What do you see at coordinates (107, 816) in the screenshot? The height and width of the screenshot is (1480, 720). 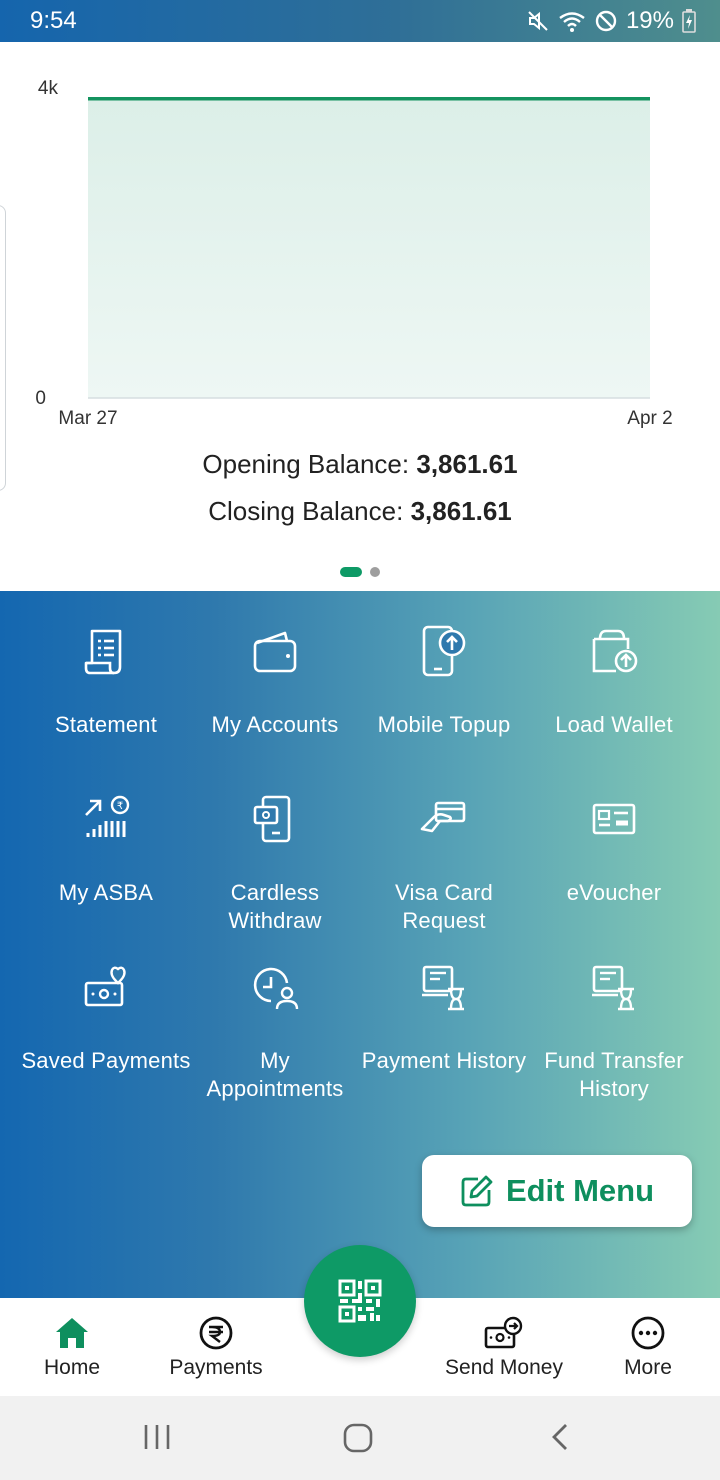 I see `asba-icon: ₹` at bounding box center [107, 816].